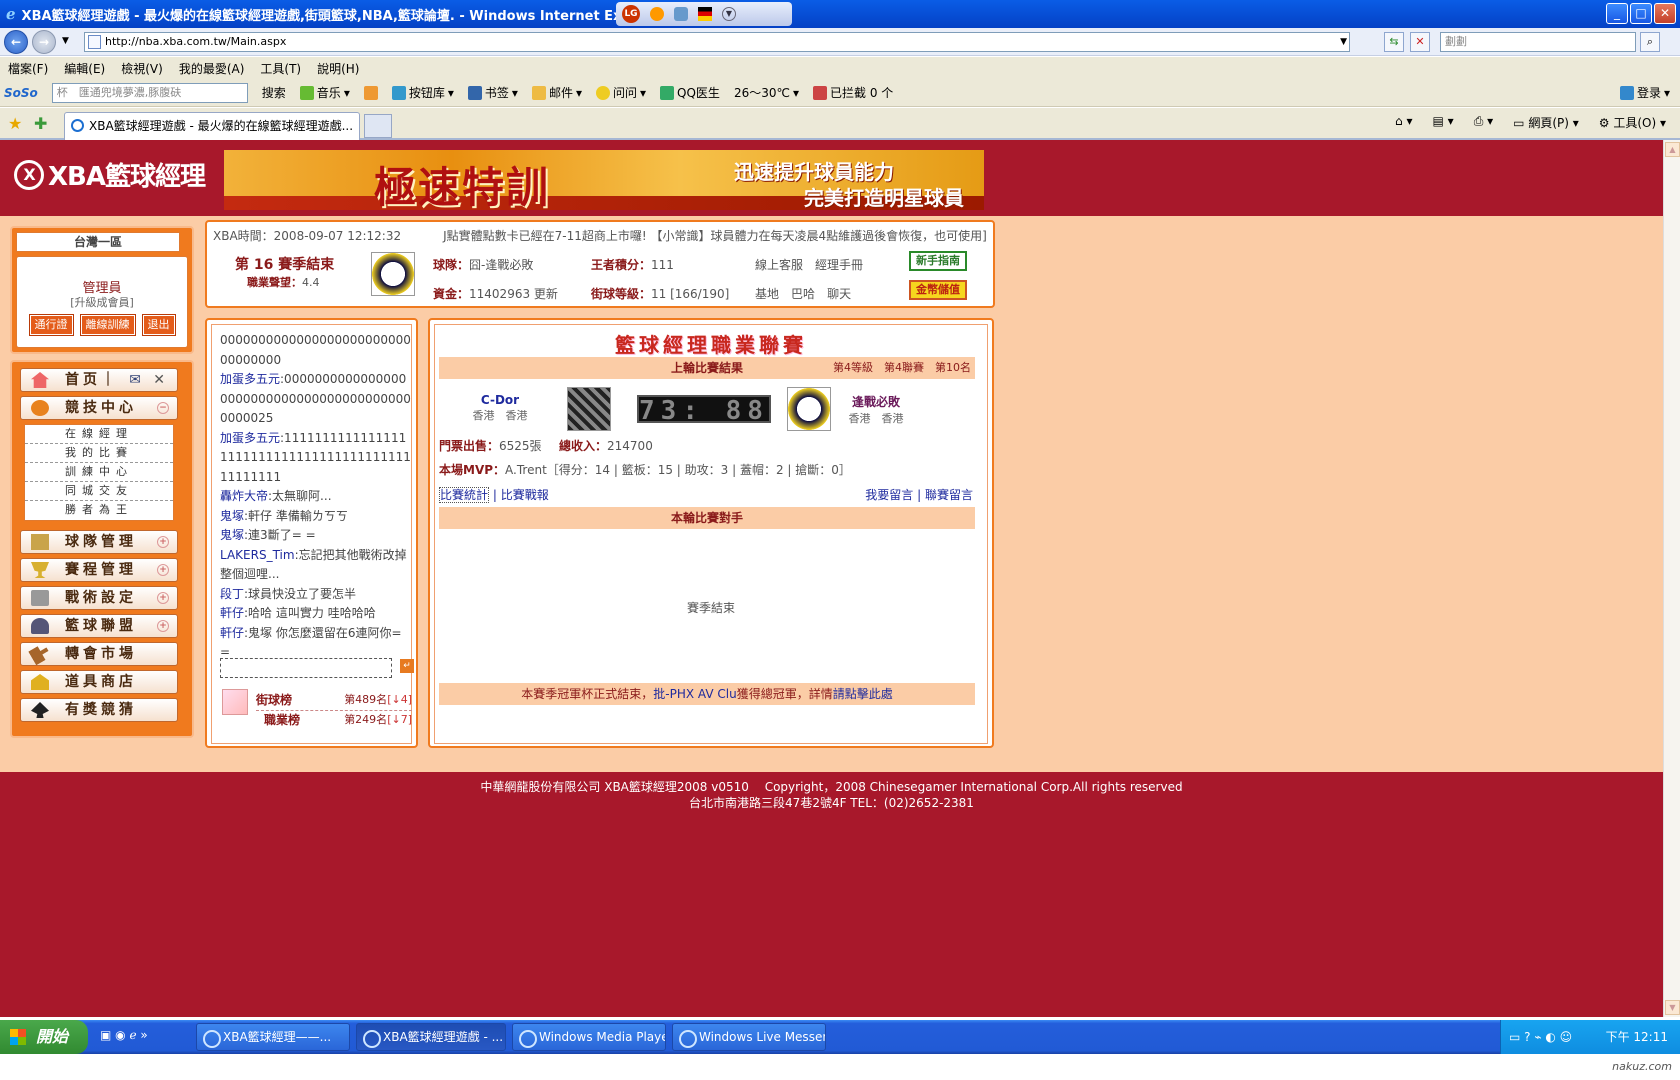 This screenshot has height=1080, width=1680. Describe the element at coordinates (149, 92) in the screenshot. I see `toolbar-search-input: 杯 匯通兜境夢濃,豚腹砆` at that location.